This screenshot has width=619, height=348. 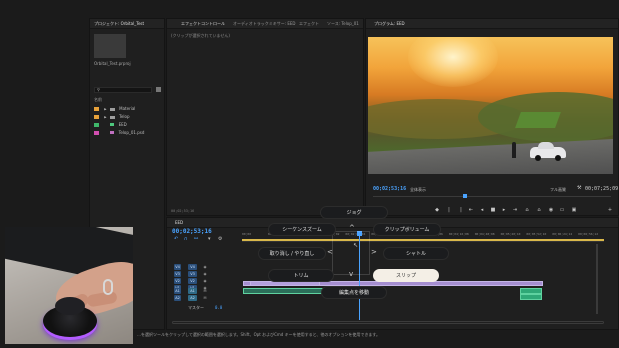 I want to click on playback-quality-select: フル画質, so click(x=558, y=190).